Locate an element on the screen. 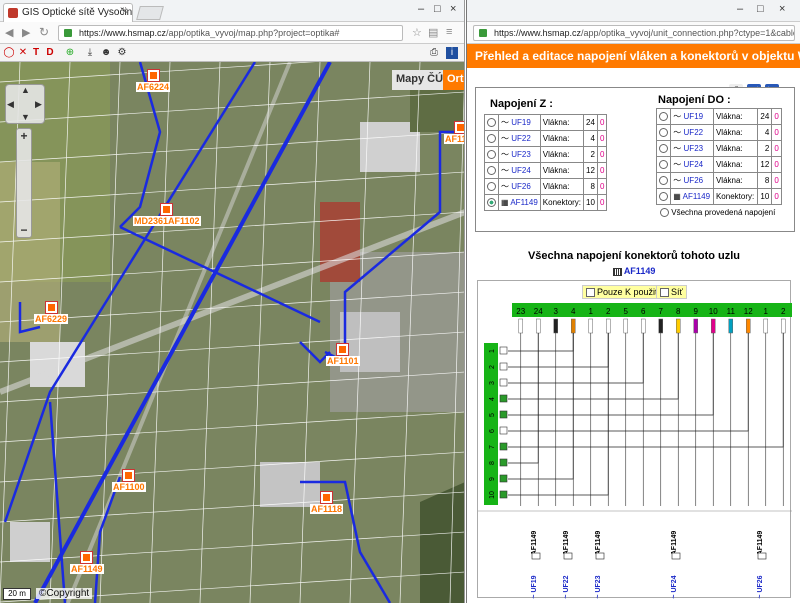 The width and height of the screenshot is (800, 603). map-marker: AF1149 is located at coordinates (87, 562).